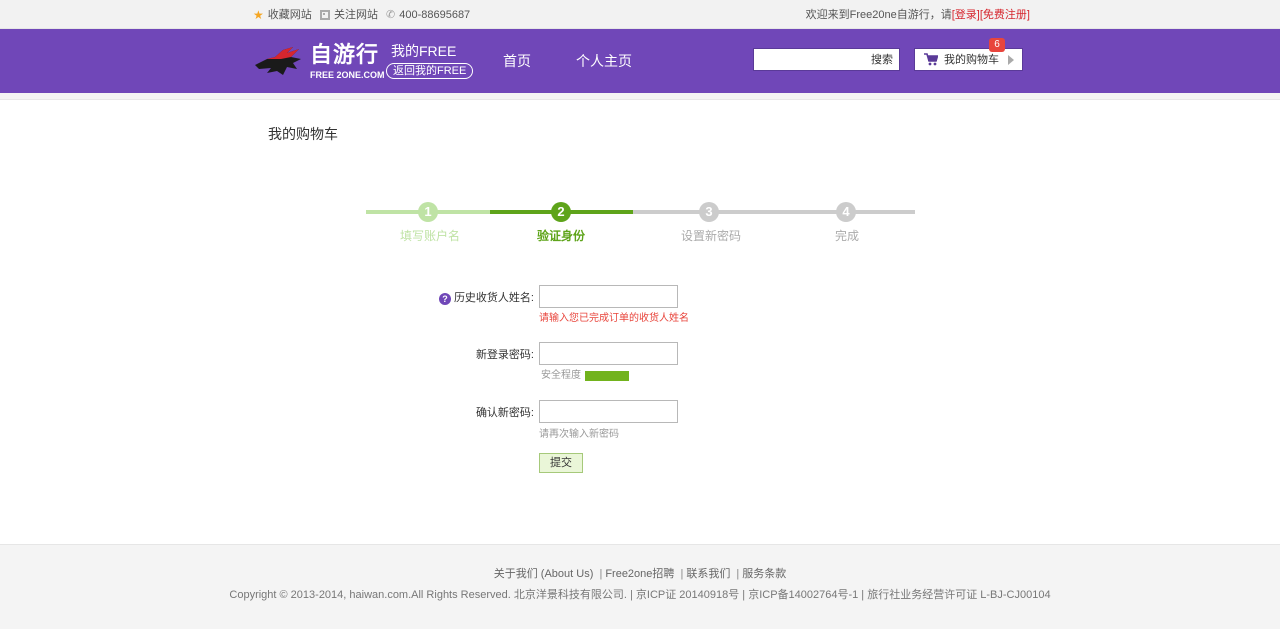  Describe the element at coordinates (997, 45) in the screenshot. I see `cart-count-badge: 6` at that location.